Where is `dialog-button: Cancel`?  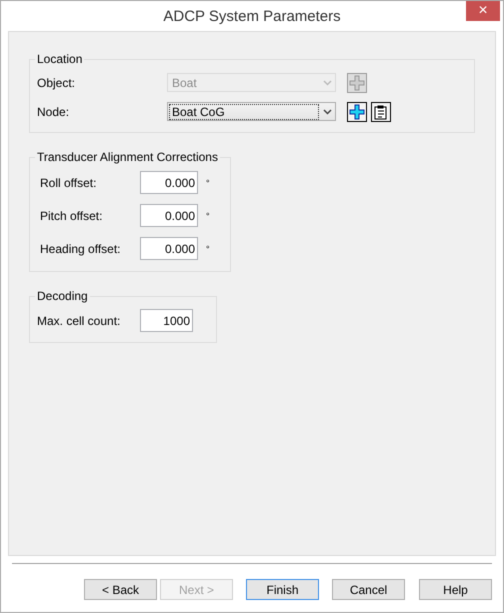
dialog-button: Cancel is located at coordinates (368, 589).